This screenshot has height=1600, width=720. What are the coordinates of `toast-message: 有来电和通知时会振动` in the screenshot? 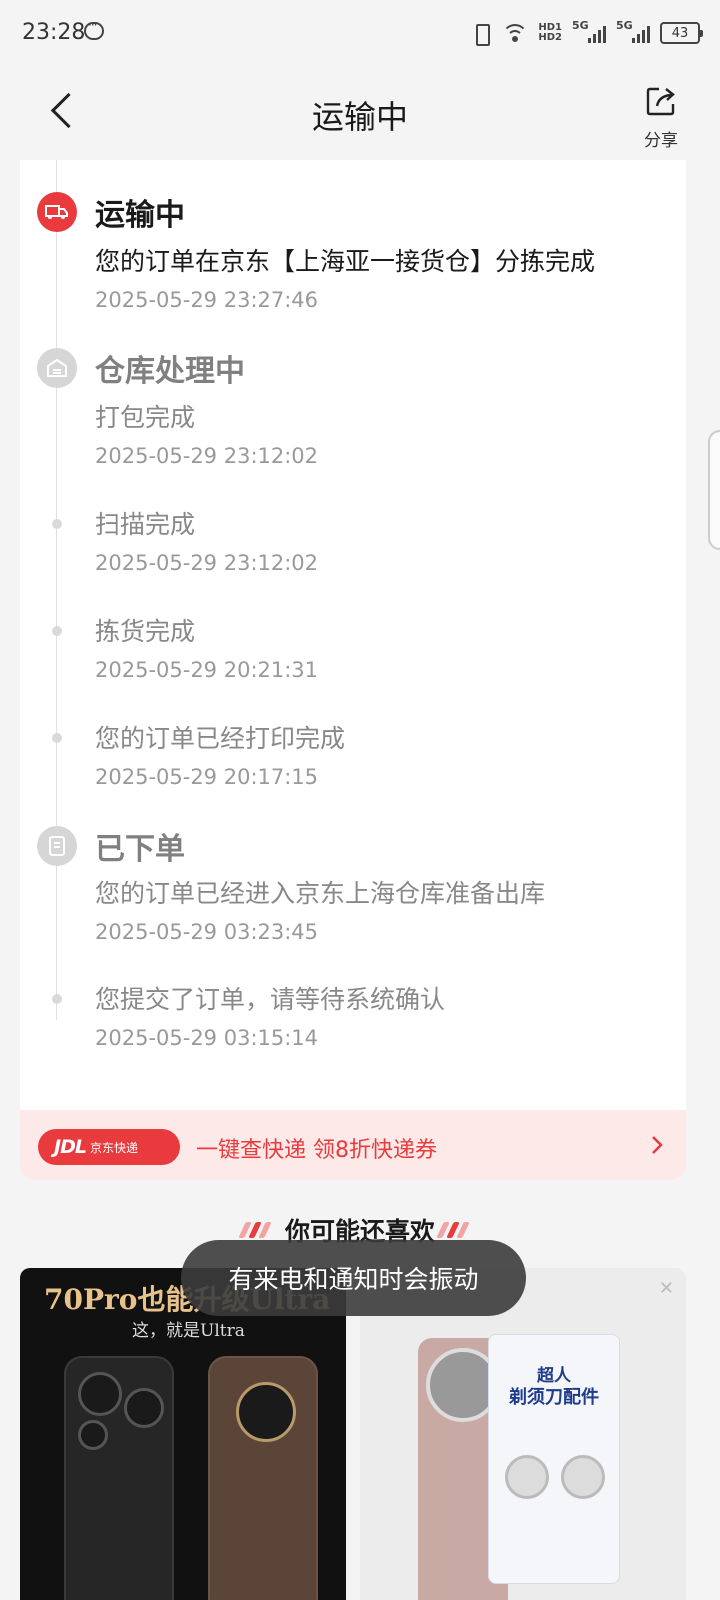 It's located at (353, 1278).